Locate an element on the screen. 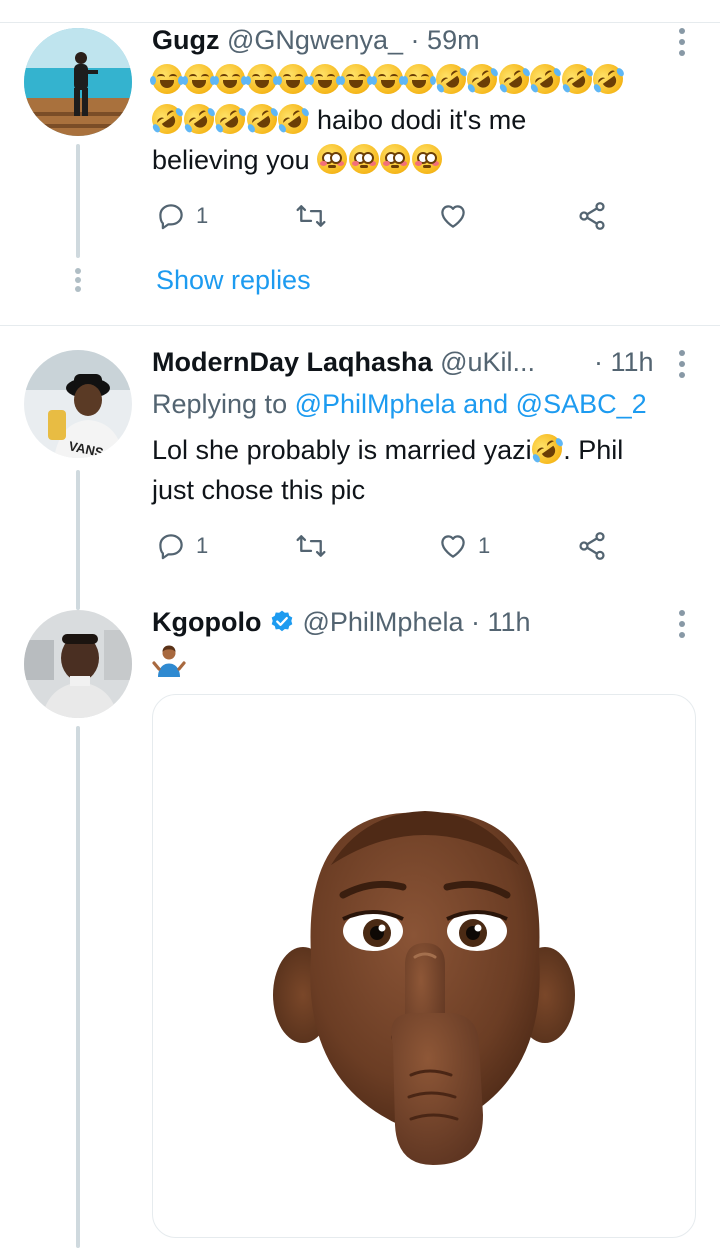 The width and height of the screenshot is (720, 1248). tweet-text-line: believing you is located at coordinates (231, 160).